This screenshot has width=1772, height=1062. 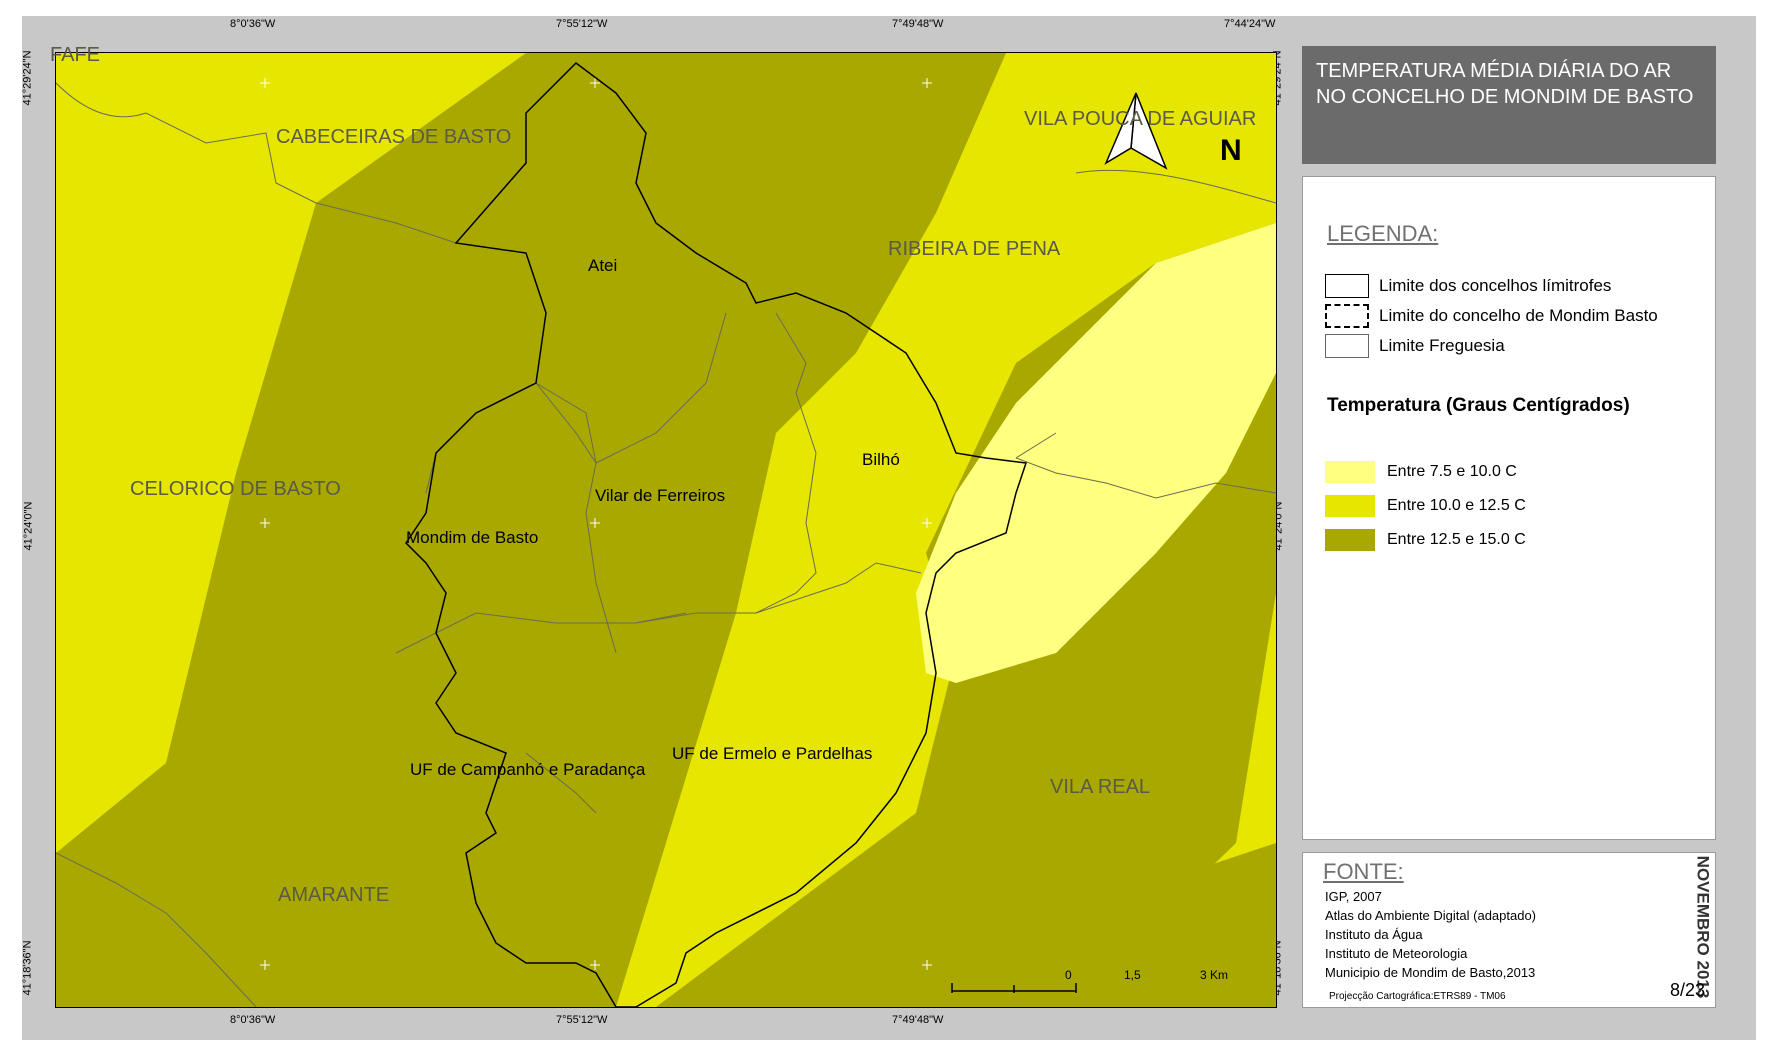 I want to click on label-cabeceiras: CABECEIRAS DE BASTO, so click(x=394, y=137).